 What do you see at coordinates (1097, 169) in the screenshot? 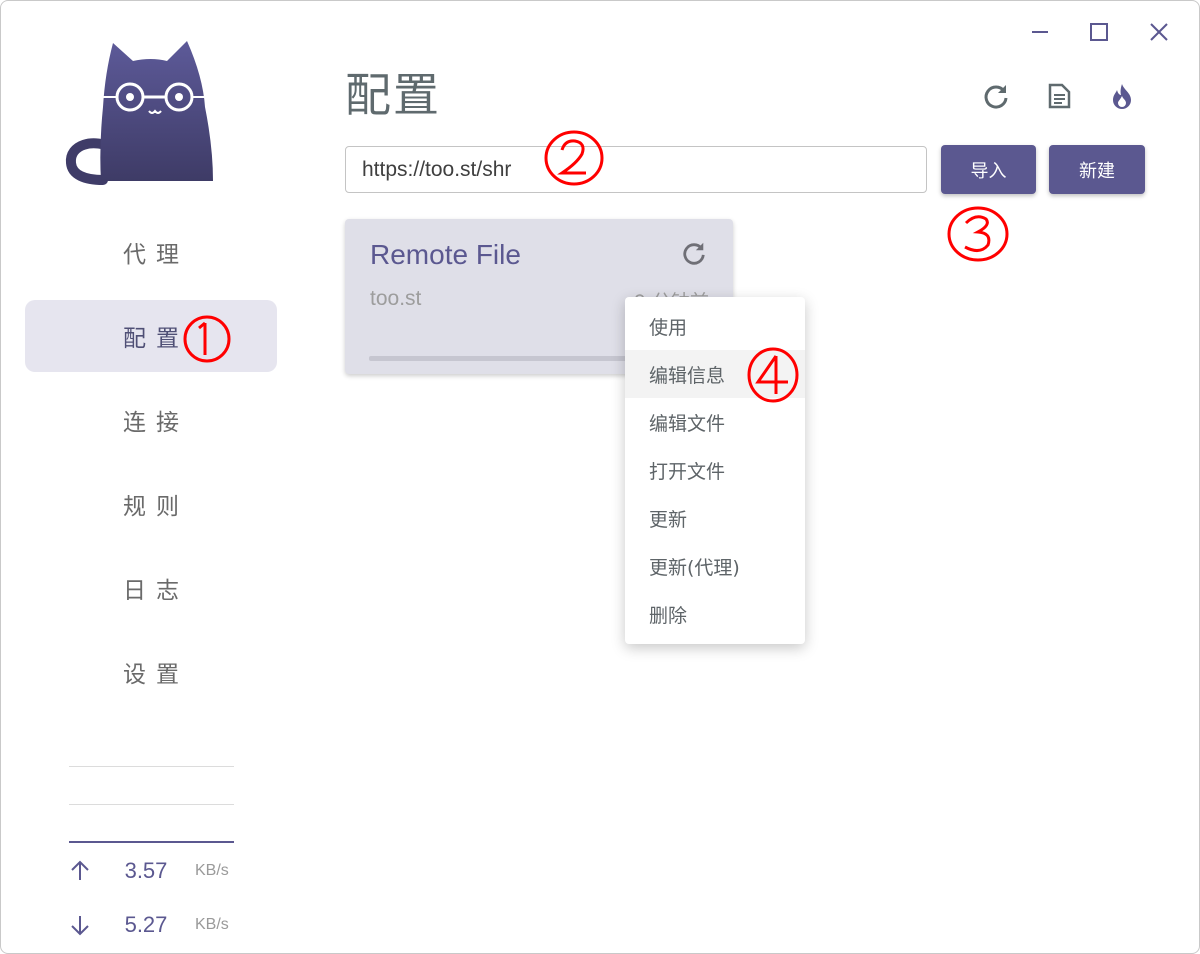
I see `new-profile-button: 新建` at bounding box center [1097, 169].